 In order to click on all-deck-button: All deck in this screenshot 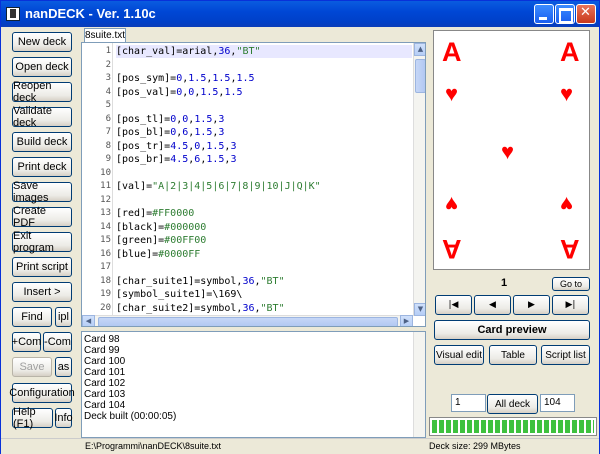, I will do `click(512, 404)`.